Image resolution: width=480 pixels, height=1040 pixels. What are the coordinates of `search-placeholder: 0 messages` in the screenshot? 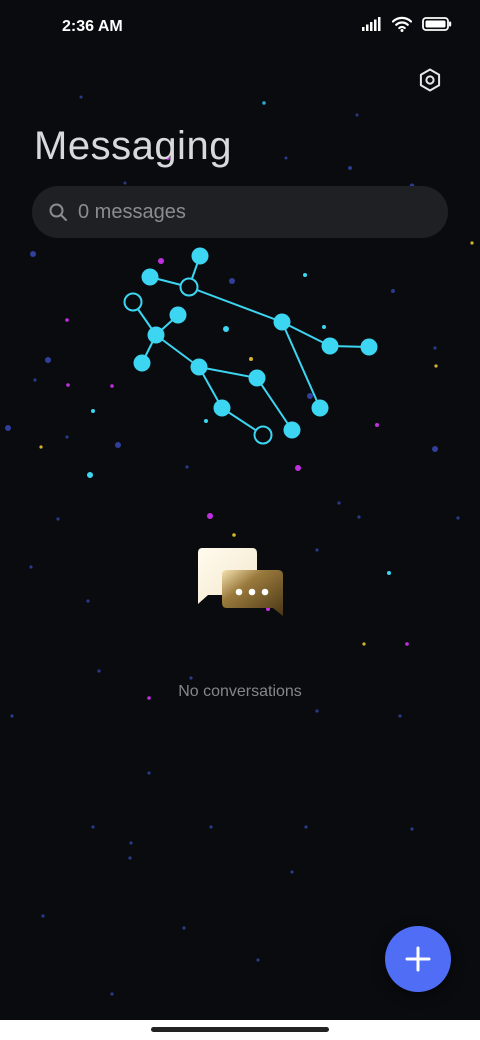 It's located at (132, 211).